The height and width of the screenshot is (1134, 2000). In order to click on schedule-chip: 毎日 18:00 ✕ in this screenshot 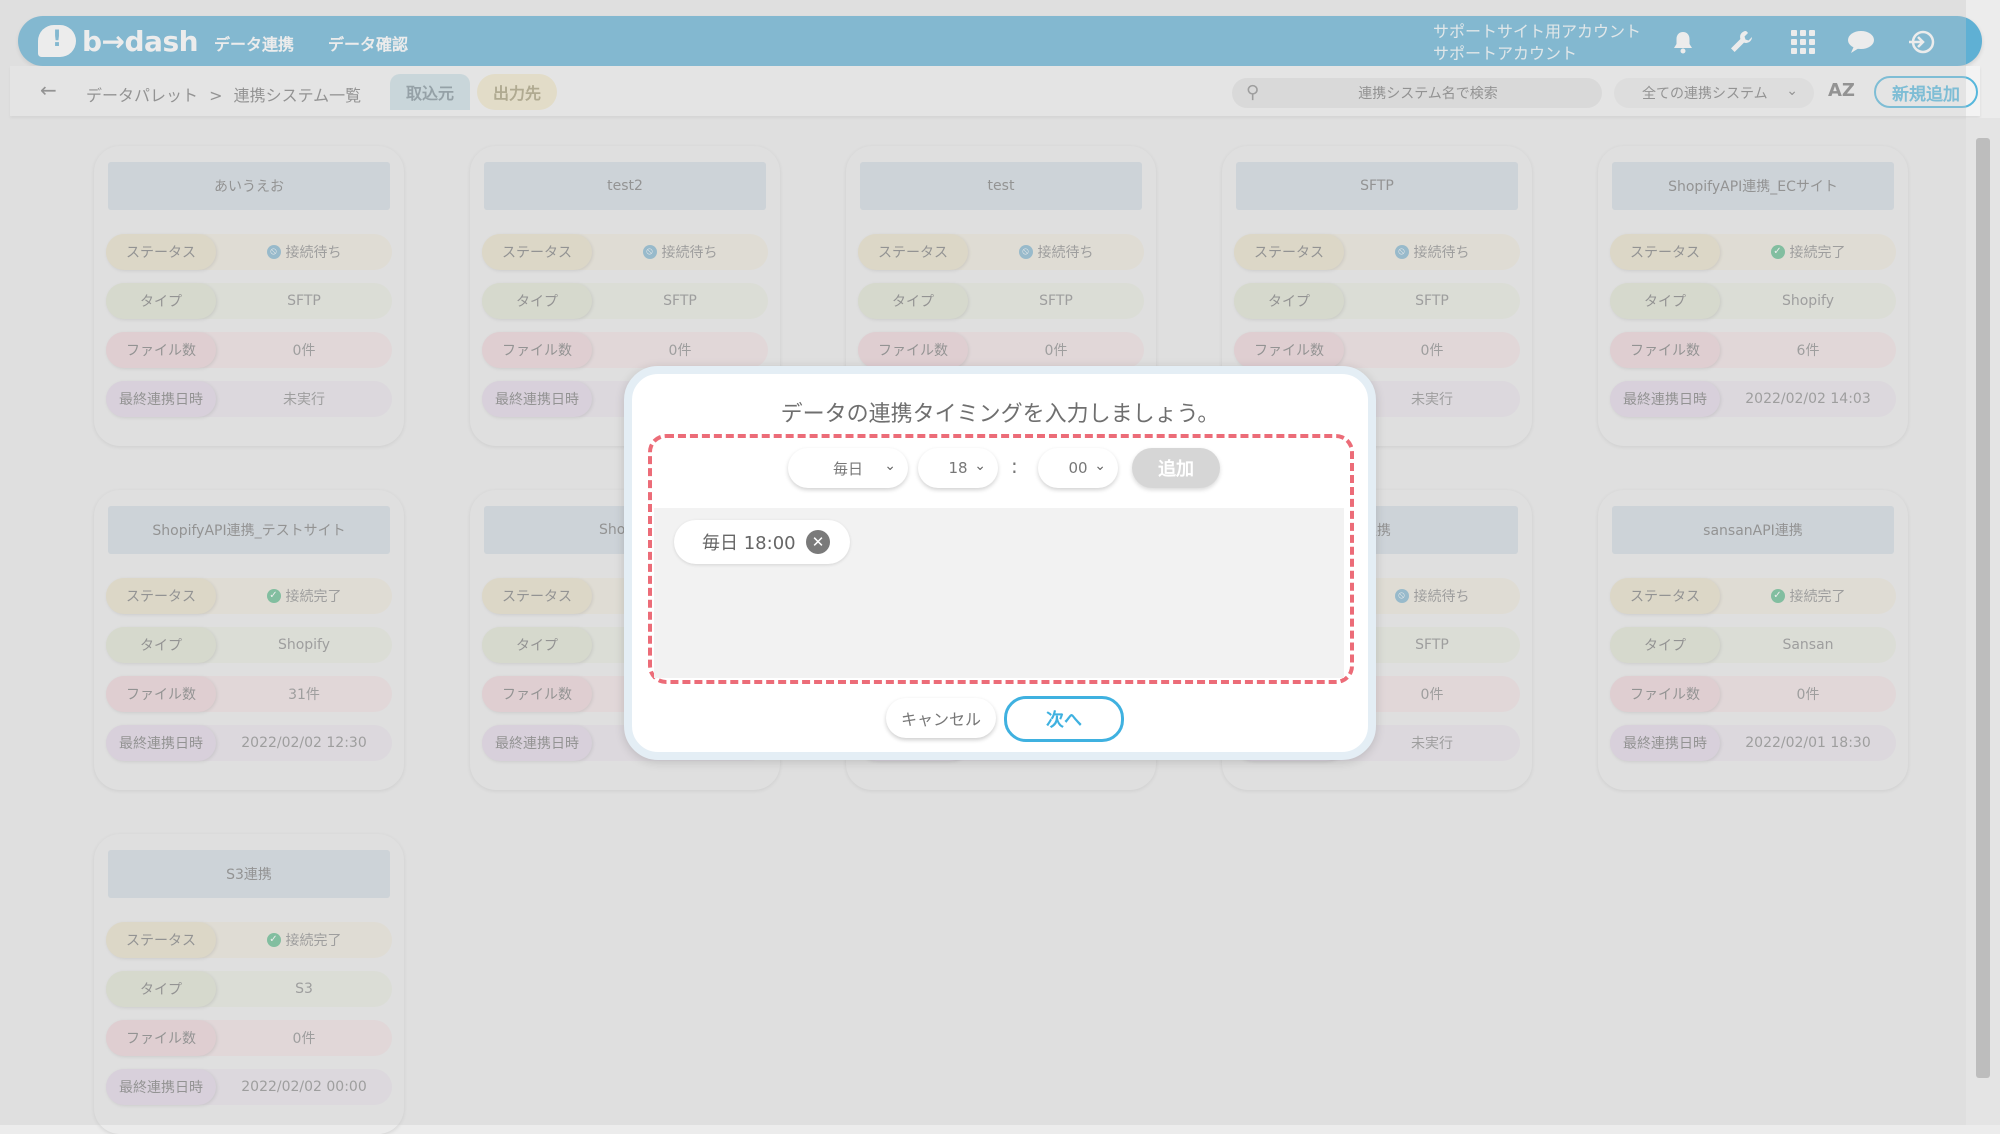, I will do `click(762, 542)`.